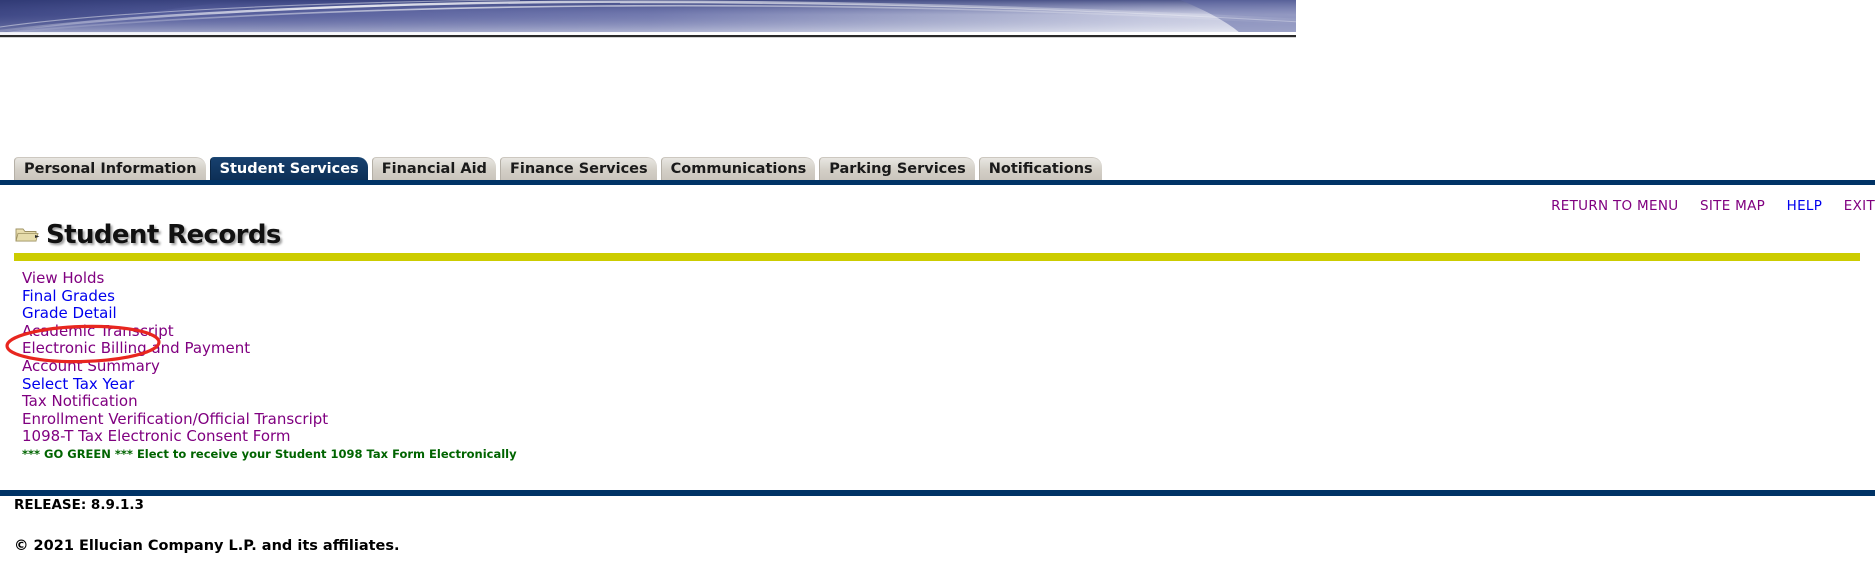 The image size is (1875, 563). What do you see at coordinates (1040, 168) in the screenshot?
I see `tab-notifications: Notifications` at bounding box center [1040, 168].